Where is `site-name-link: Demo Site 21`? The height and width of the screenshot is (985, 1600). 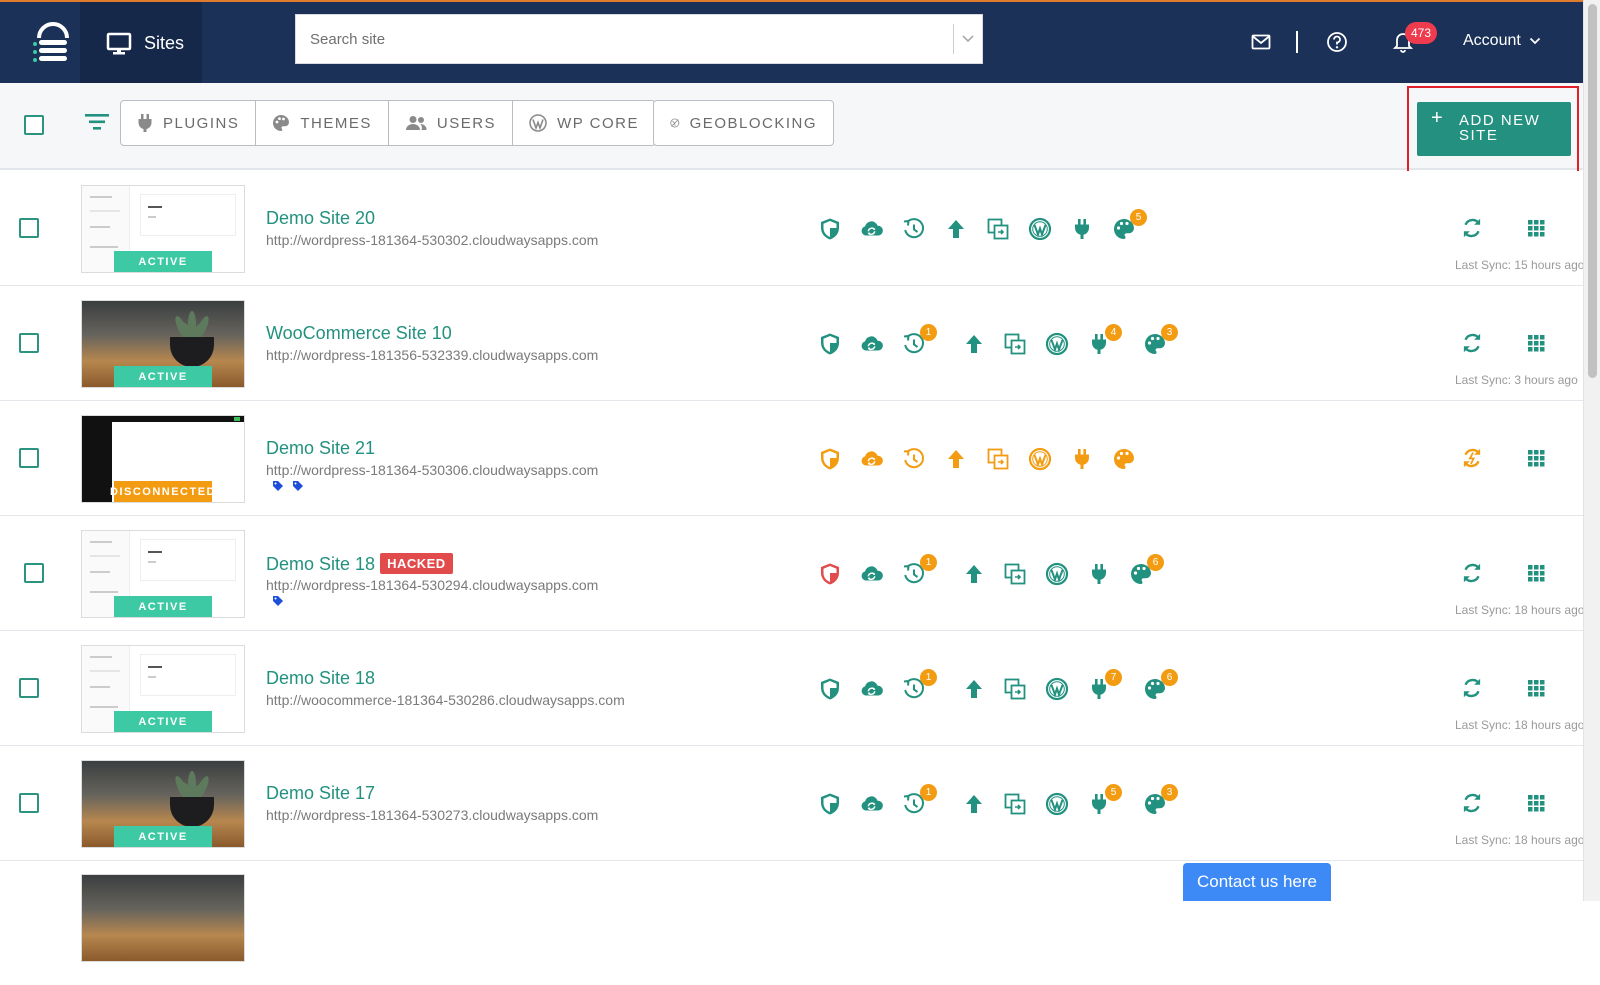
site-name-link: Demo Site 21 is located at coordinates (320, 448).